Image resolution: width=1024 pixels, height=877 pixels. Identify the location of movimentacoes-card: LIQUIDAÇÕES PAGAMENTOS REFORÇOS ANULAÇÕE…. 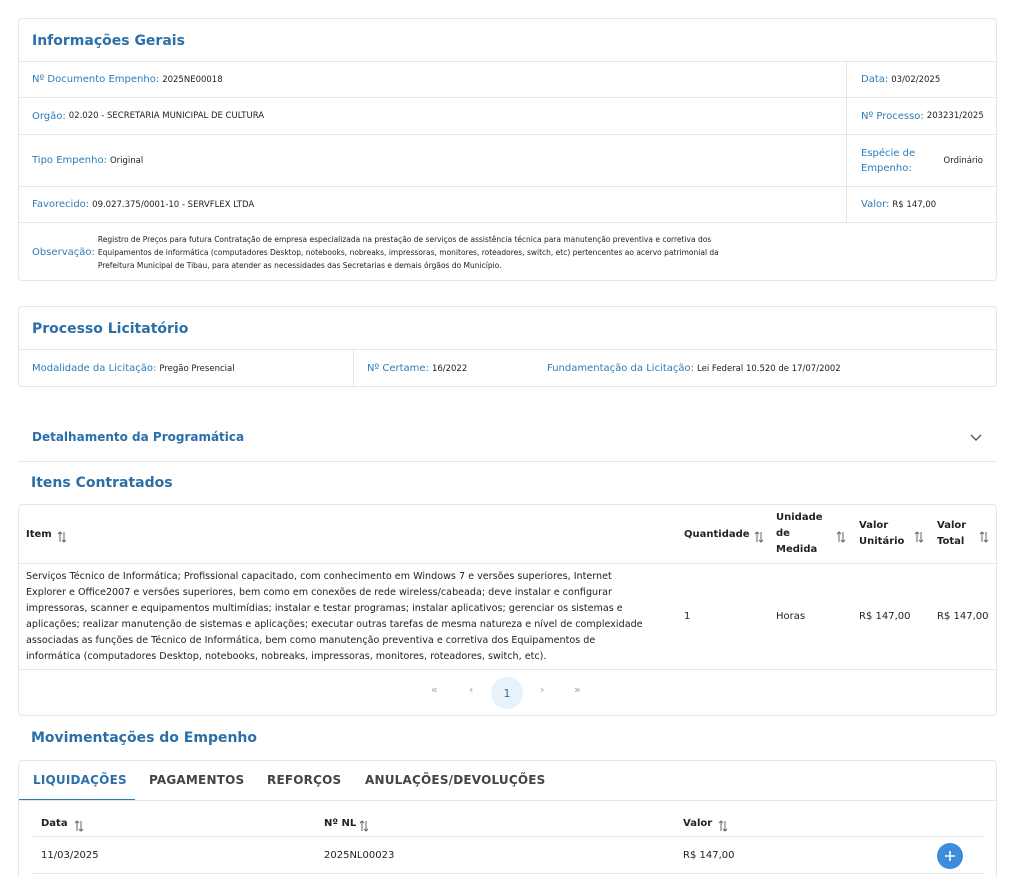
(507, 818).